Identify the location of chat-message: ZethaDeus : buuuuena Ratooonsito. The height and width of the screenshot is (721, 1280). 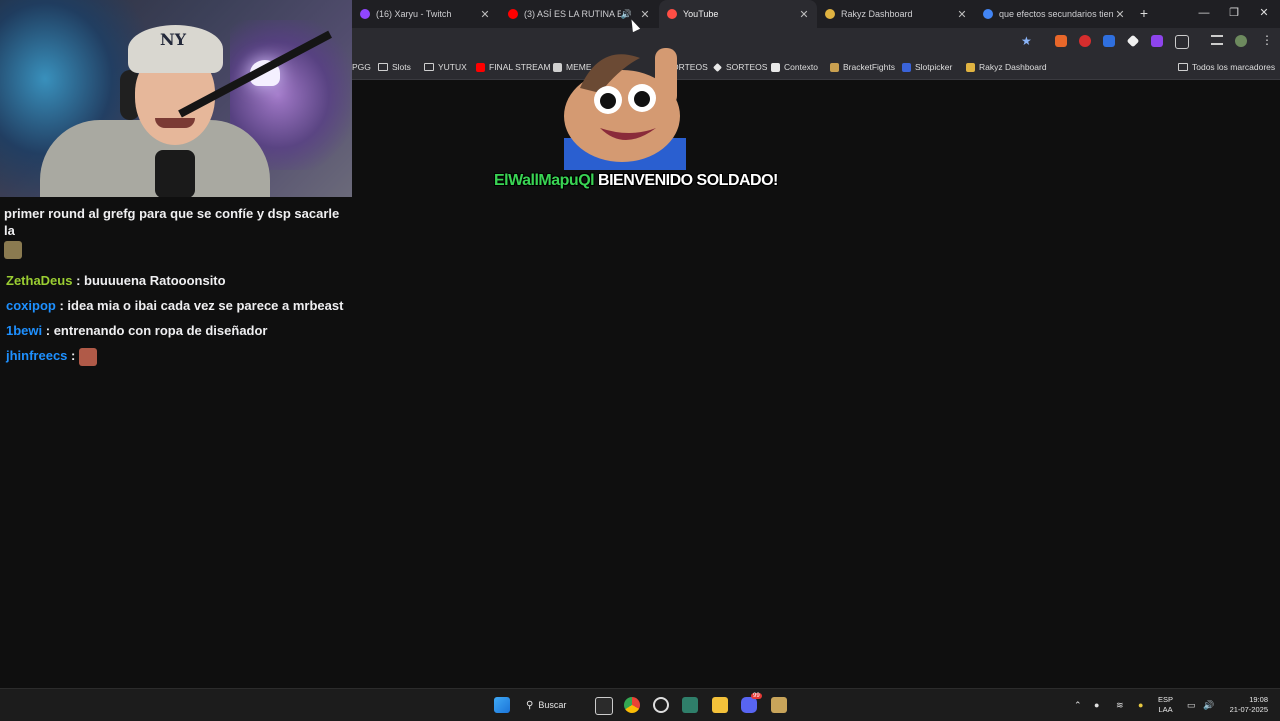
(116, 280).